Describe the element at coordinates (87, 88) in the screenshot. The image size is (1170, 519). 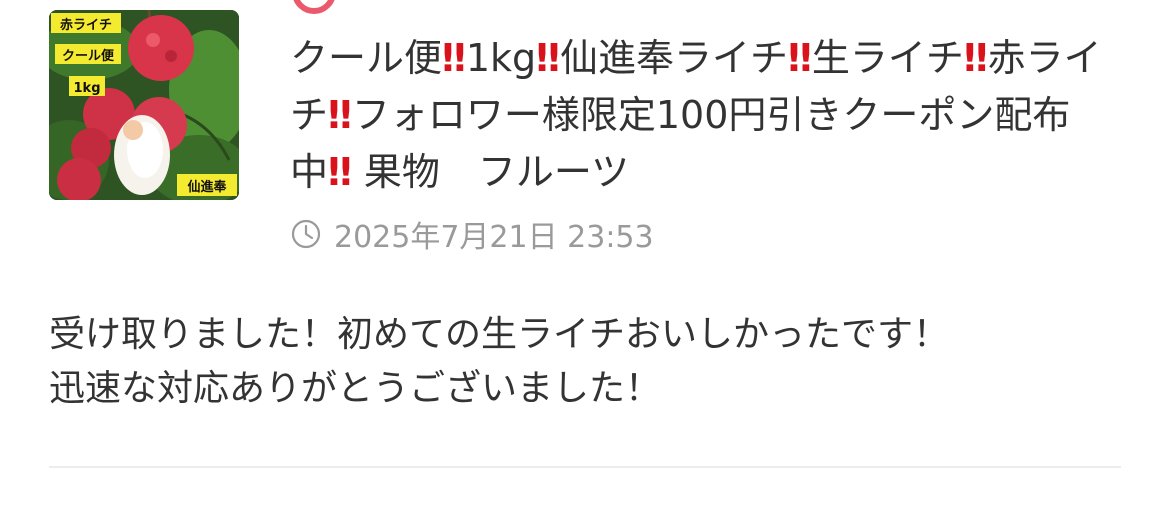
I see `thumb-label-weight: 1kg` at that location.